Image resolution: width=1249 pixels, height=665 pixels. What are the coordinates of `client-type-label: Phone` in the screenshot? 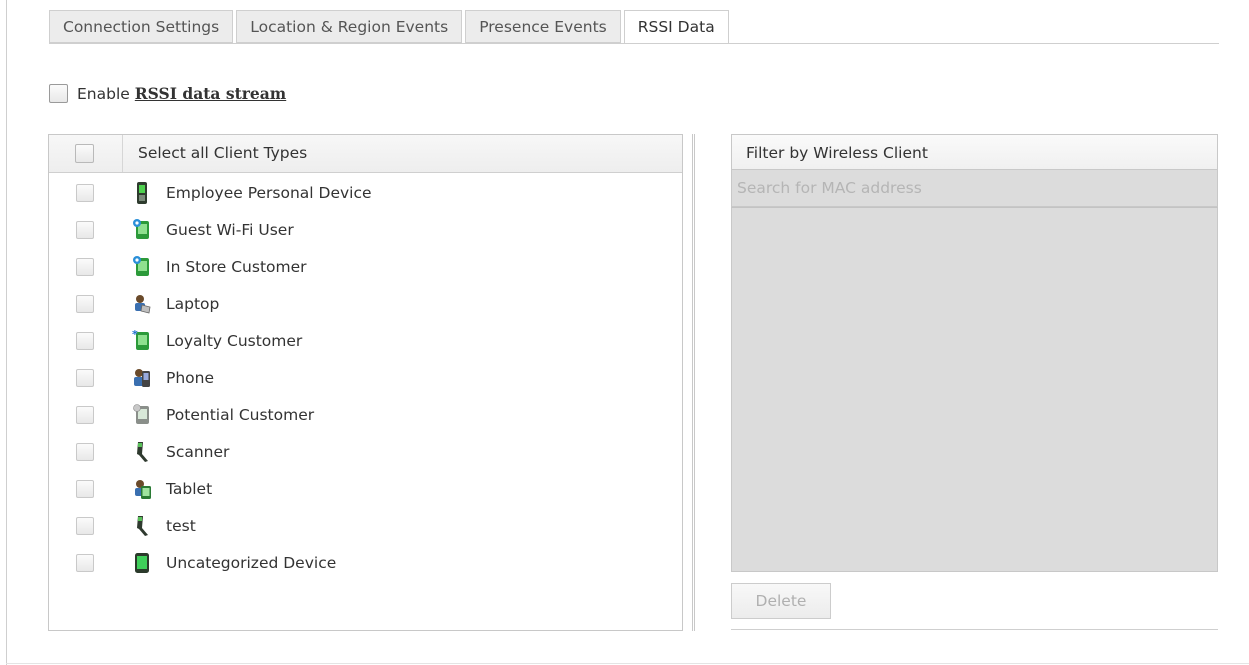 It's located at (190, 378).